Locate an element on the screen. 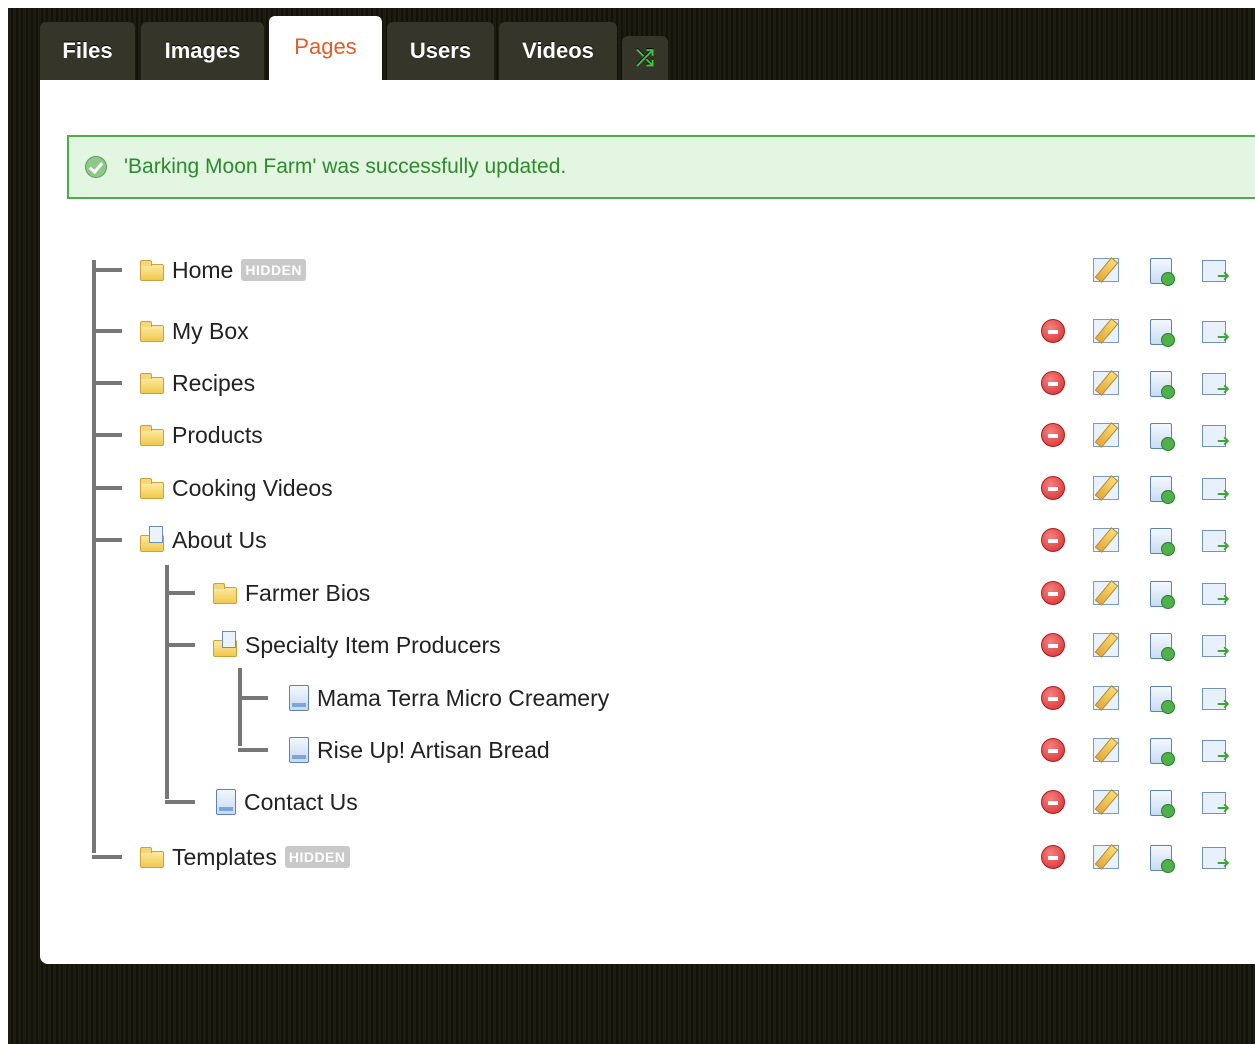  tree-node: Mama Terra Micro Creamery is located at coordinates (447, 698).